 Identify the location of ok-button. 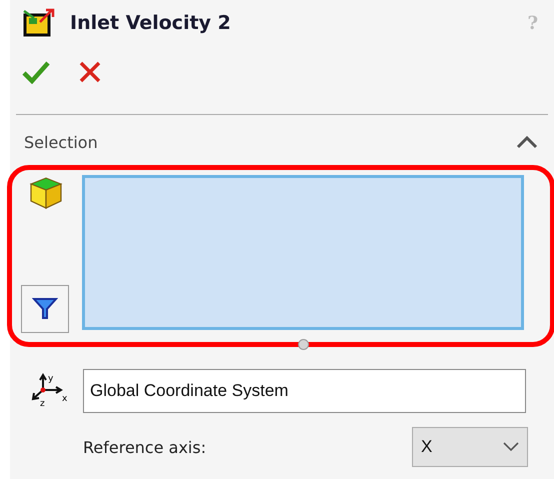
(36, 72).